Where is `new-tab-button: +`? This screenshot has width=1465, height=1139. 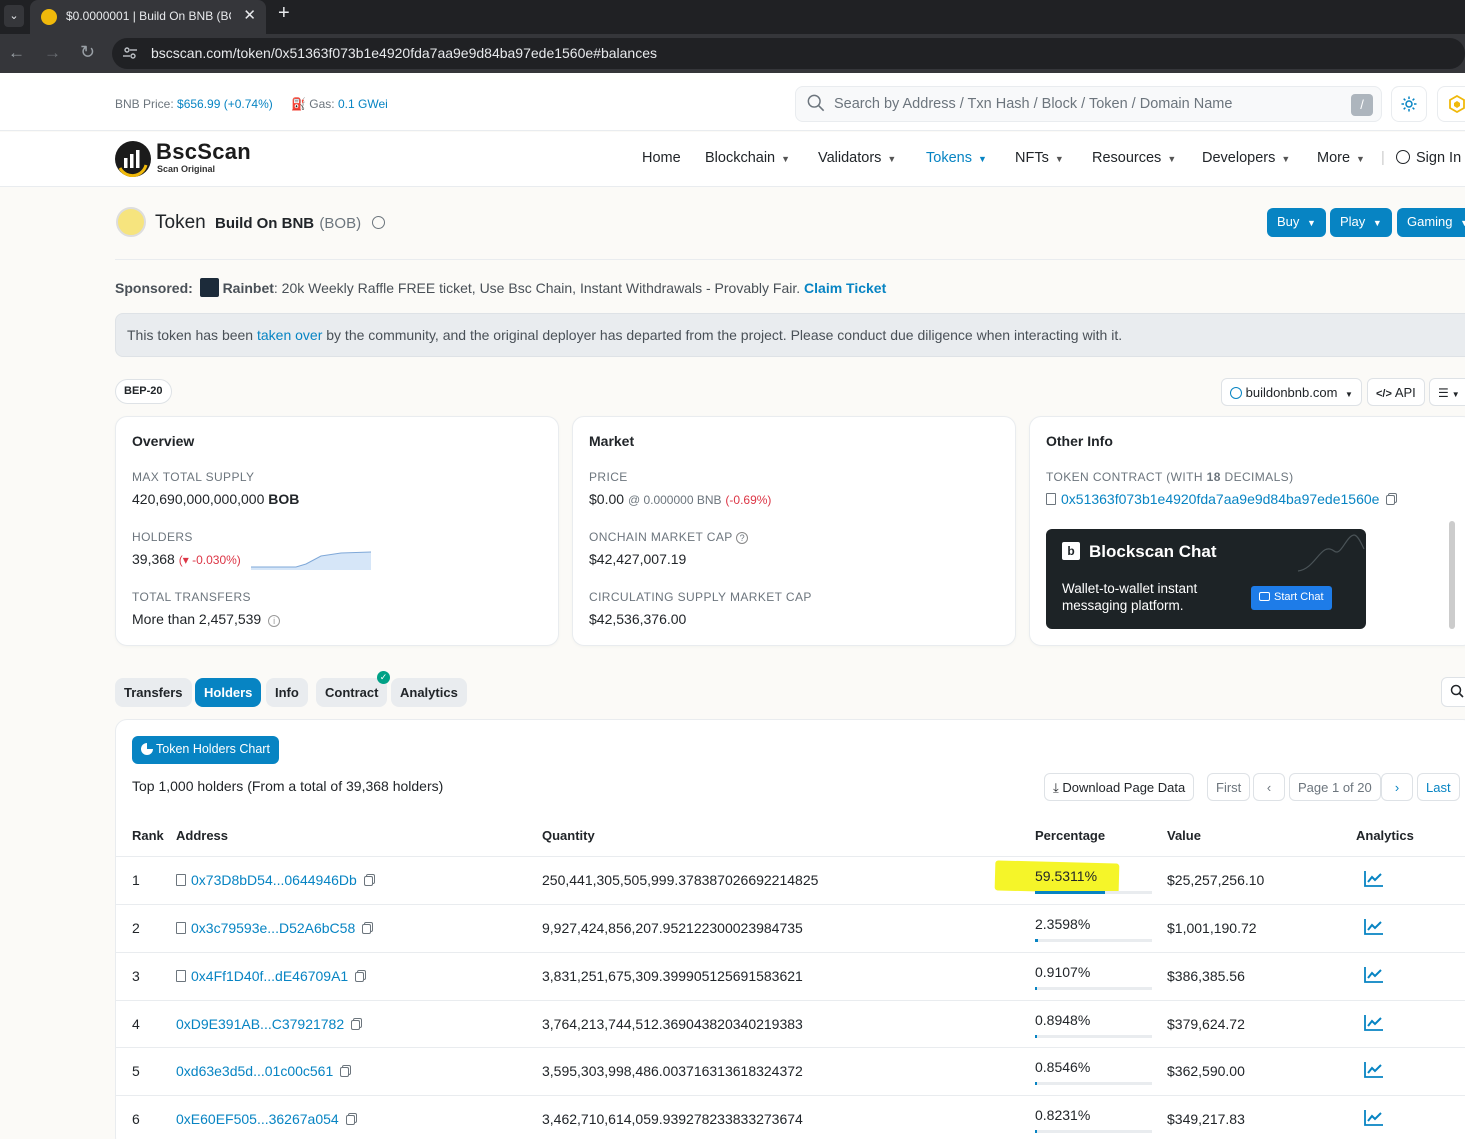 new-tab-button: + is located at coordinates (284, 13).